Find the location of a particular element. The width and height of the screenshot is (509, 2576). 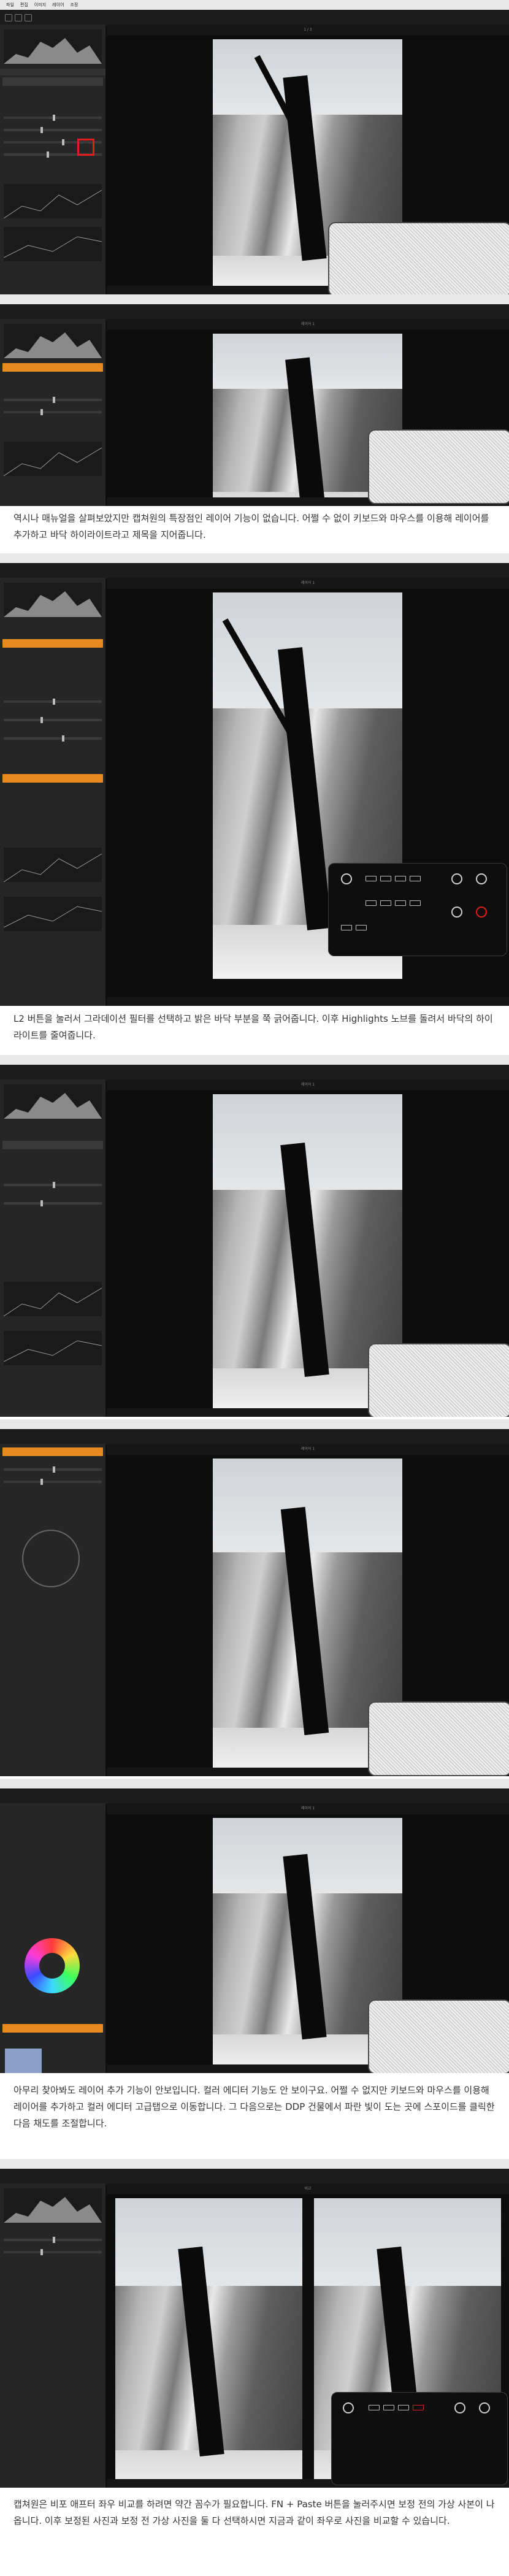

status-bar is located at coordinates (308, 1001).